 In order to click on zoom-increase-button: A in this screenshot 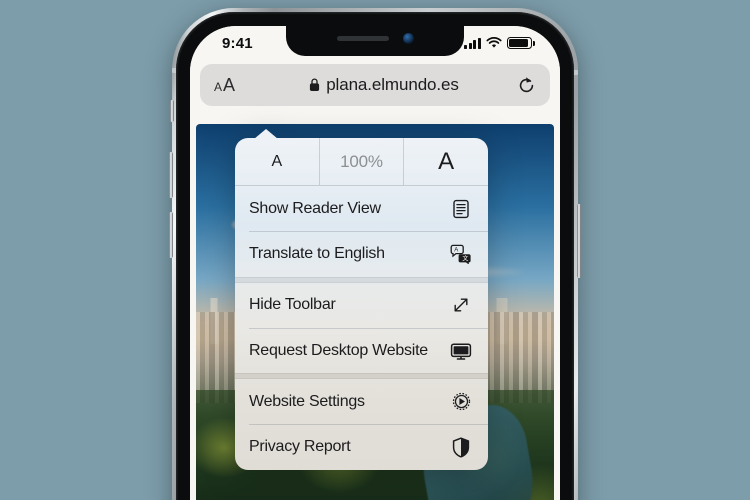, I will do `click(445, 161)`.